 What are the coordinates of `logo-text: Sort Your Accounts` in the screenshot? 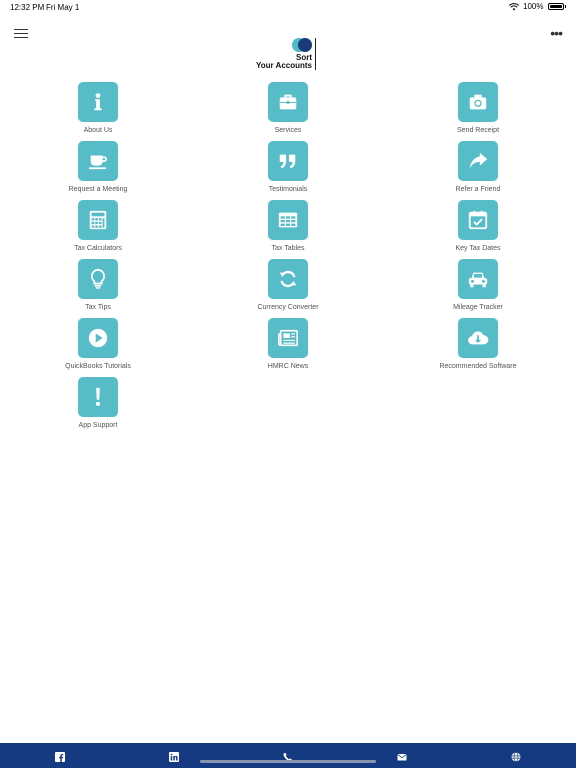 It's located at (284, 62).